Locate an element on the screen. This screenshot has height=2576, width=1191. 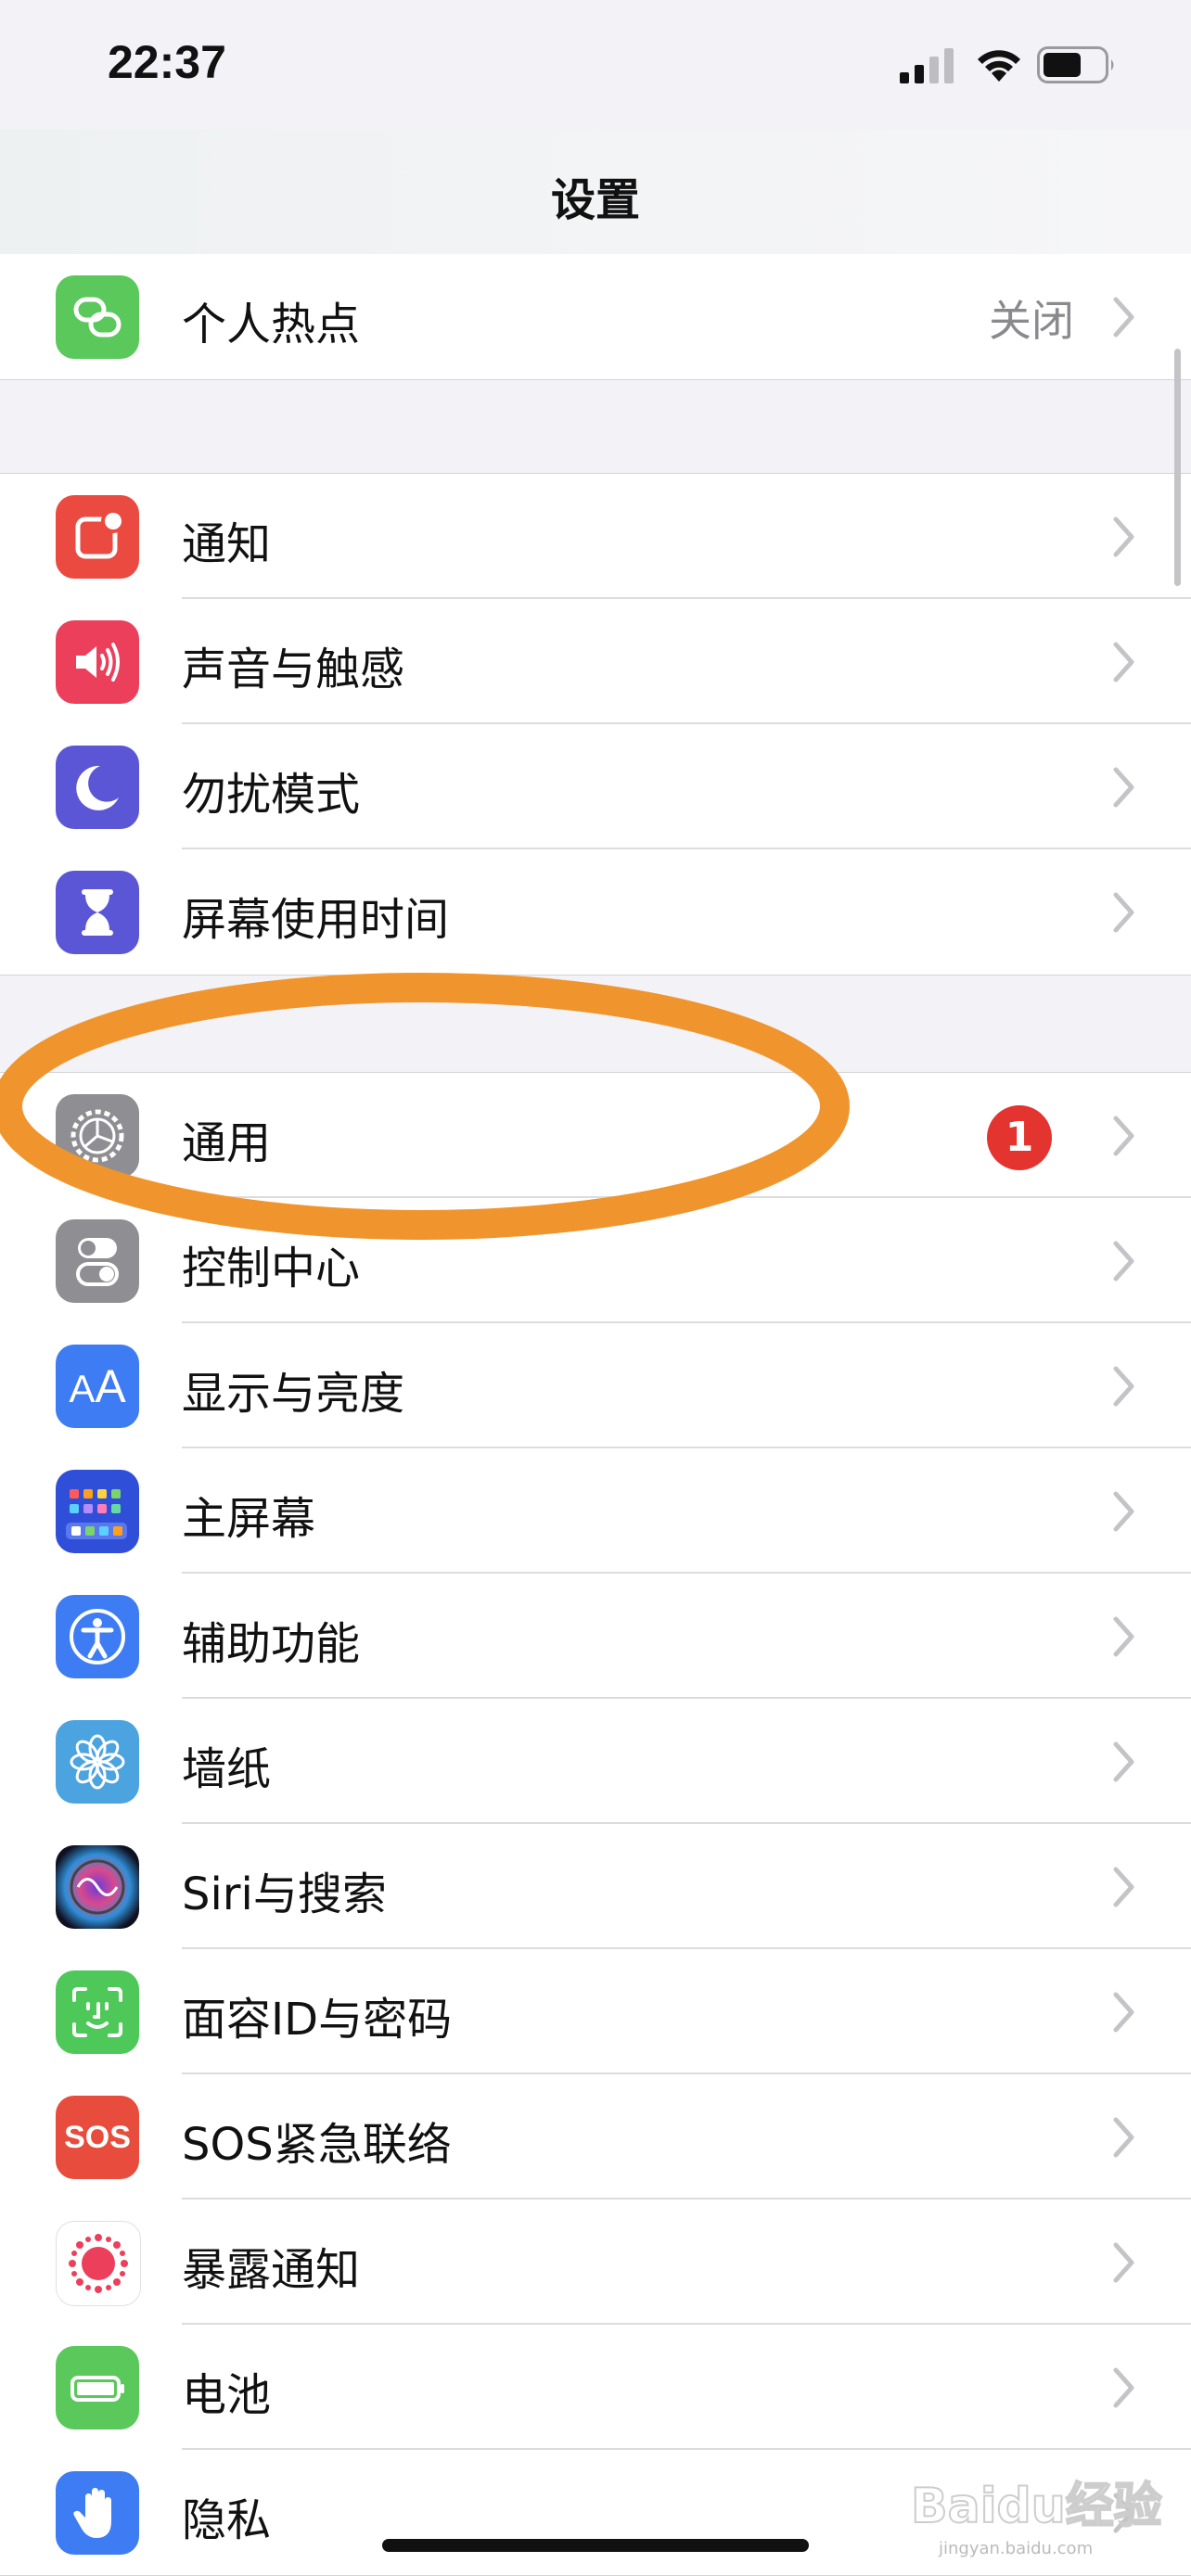
row-label: 显示与亮度 is located at coordinates (293, 1394).